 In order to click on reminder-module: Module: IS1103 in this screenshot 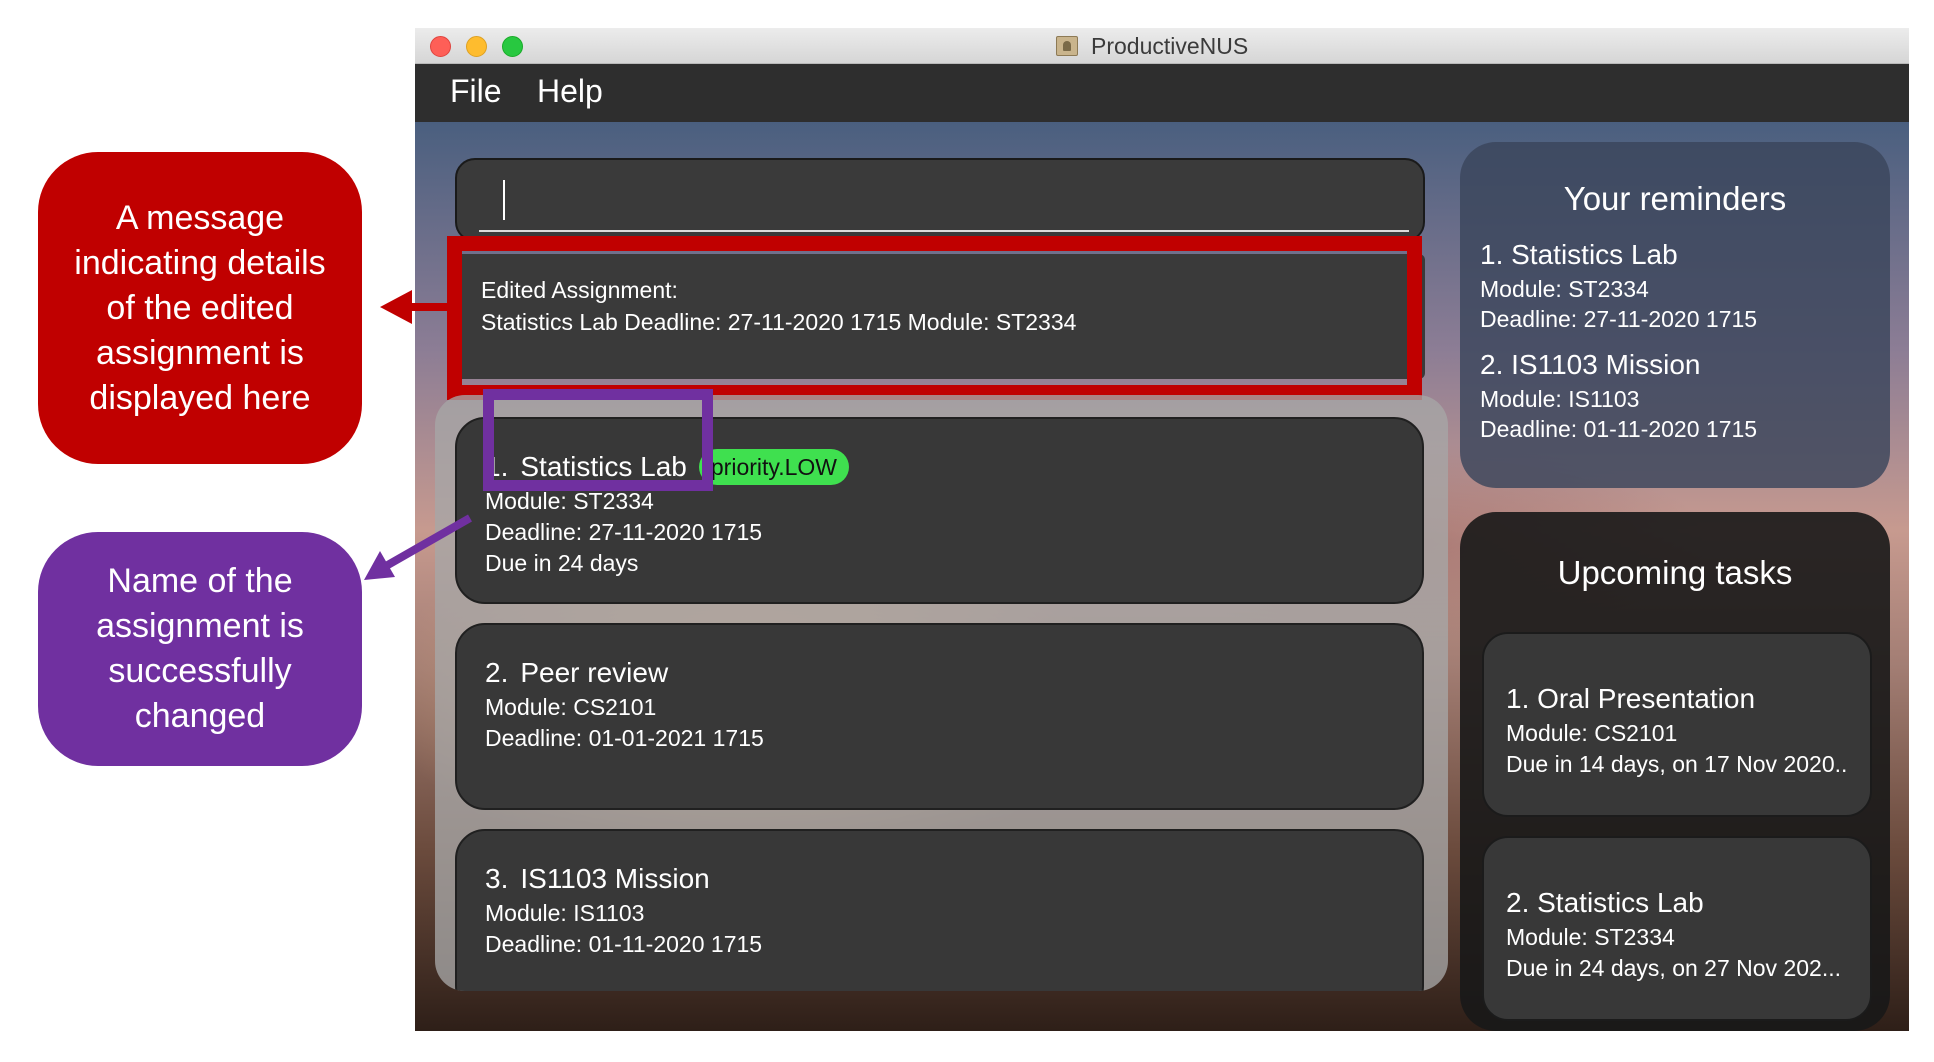, I will do `click(1560, 399)`.